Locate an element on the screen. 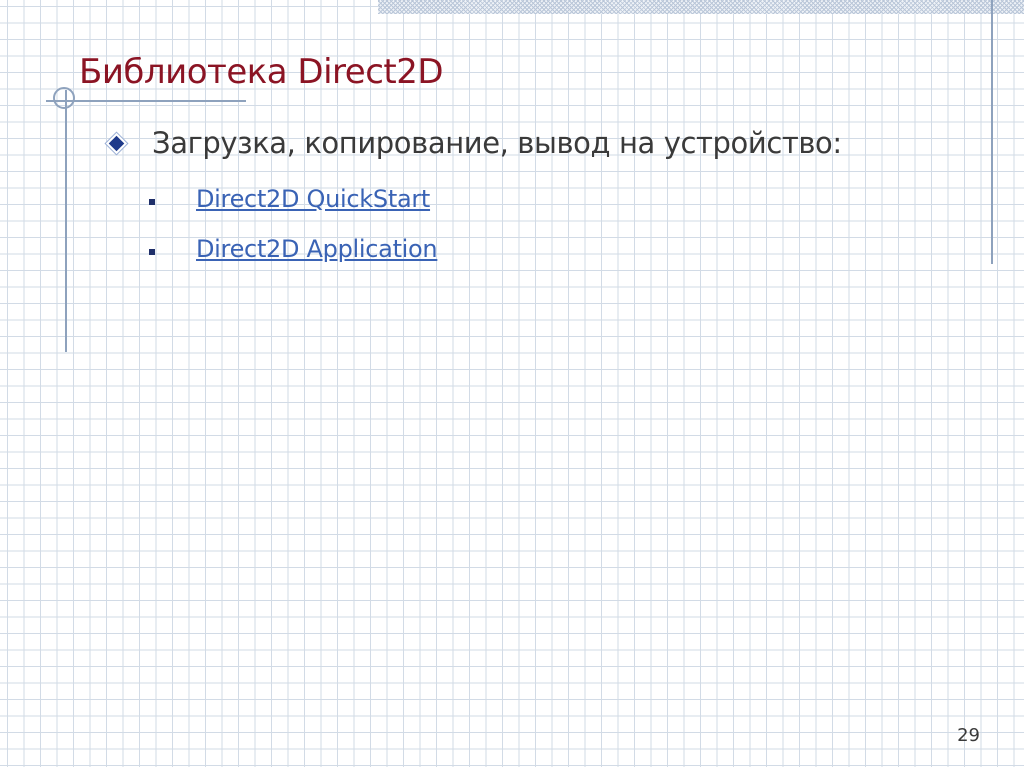 The image size is (1024, 767). title-circle-ornament is located at coordinates (64, 98).